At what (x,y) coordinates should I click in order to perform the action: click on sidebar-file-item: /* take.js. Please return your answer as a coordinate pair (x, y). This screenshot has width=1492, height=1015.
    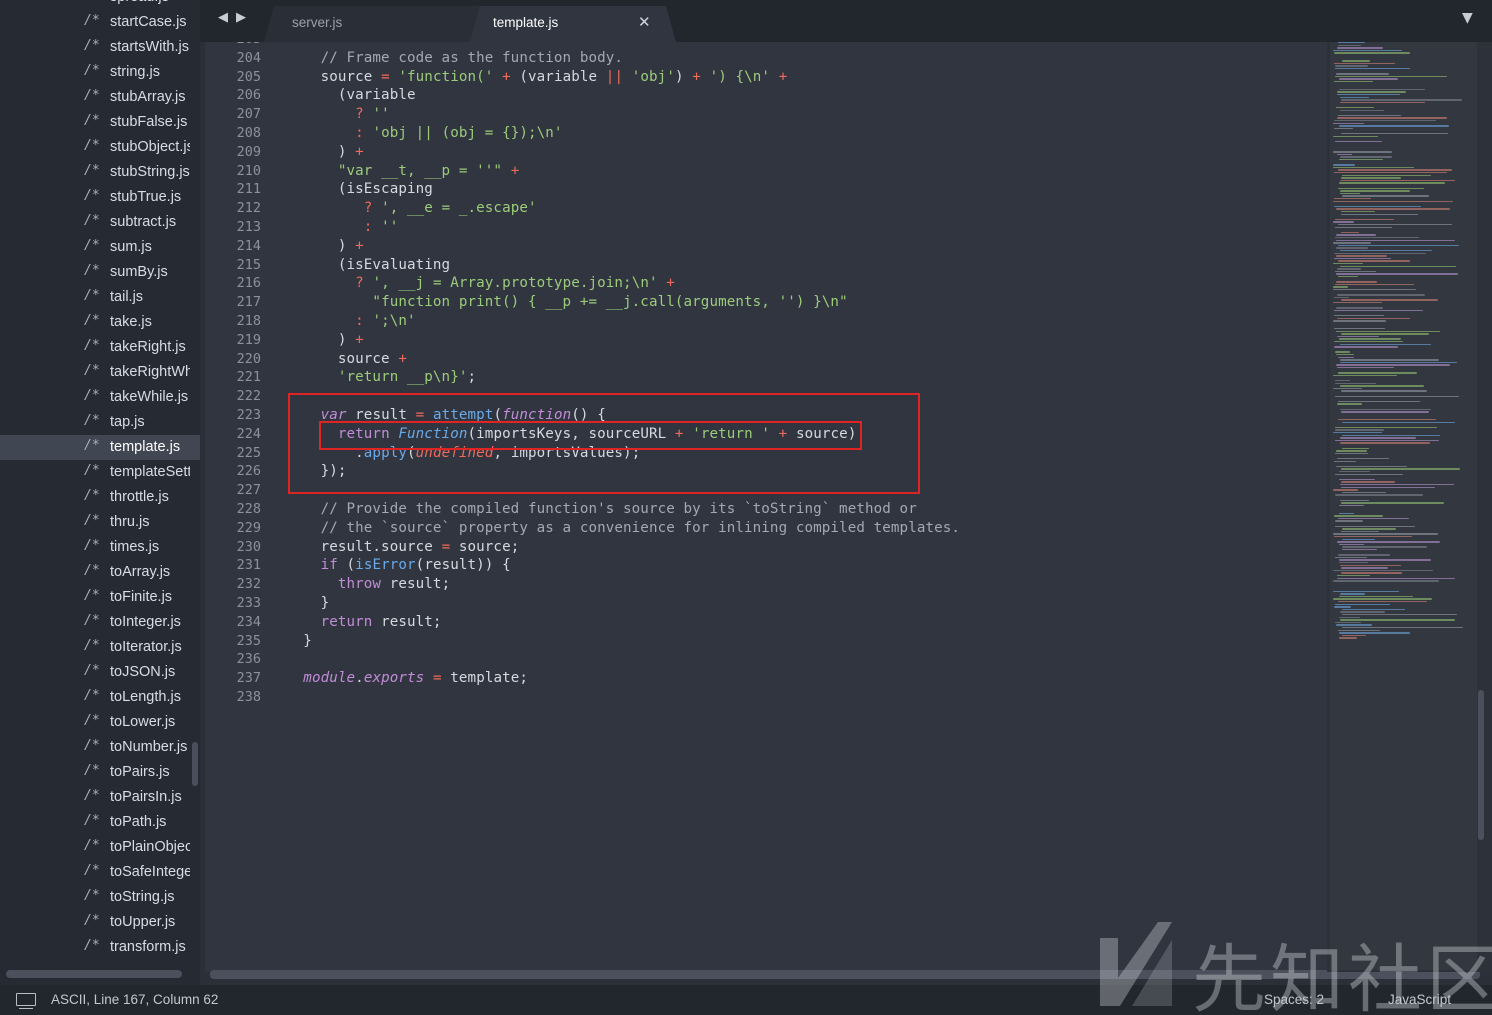
    Looking at the image, I should click on (100, 322).